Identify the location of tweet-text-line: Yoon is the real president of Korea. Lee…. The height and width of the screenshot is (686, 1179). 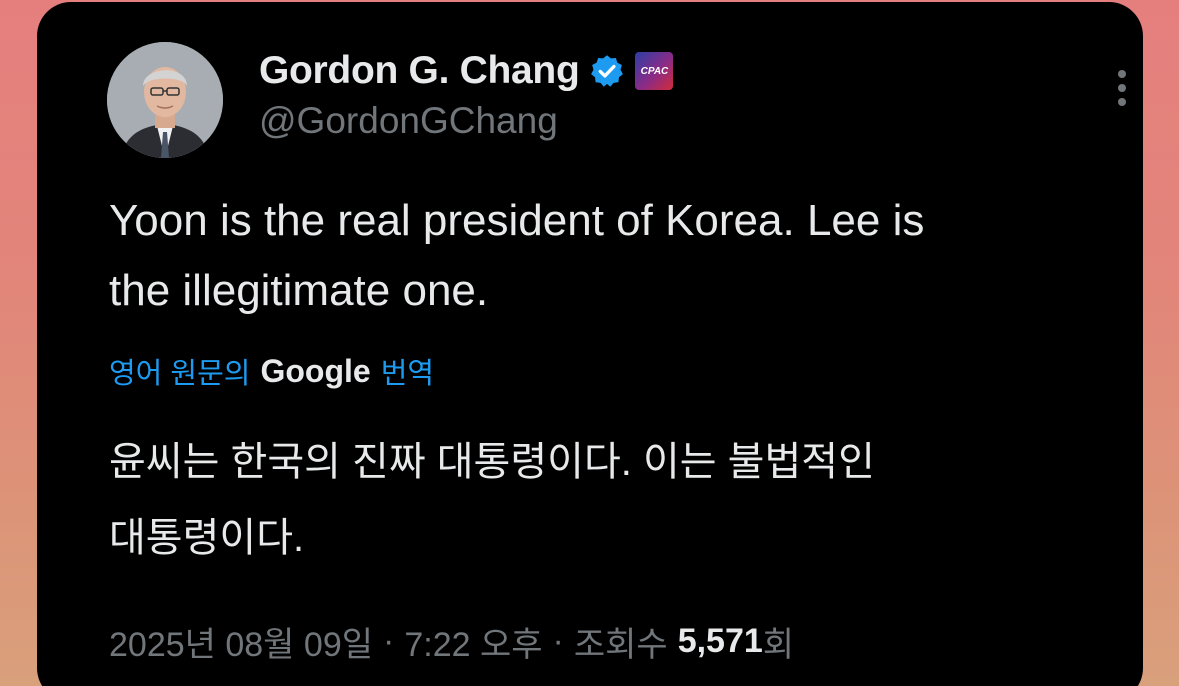
(517, 220).